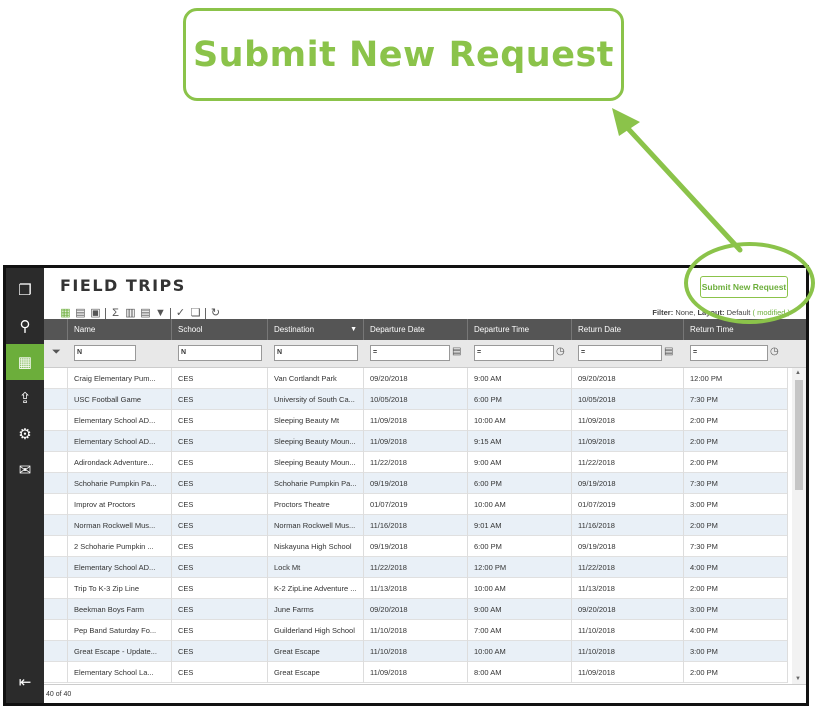  Describe the element at coordinates (416, 329) in the screenshot. I see `column-header-departure-date: Departure Date` at that location.